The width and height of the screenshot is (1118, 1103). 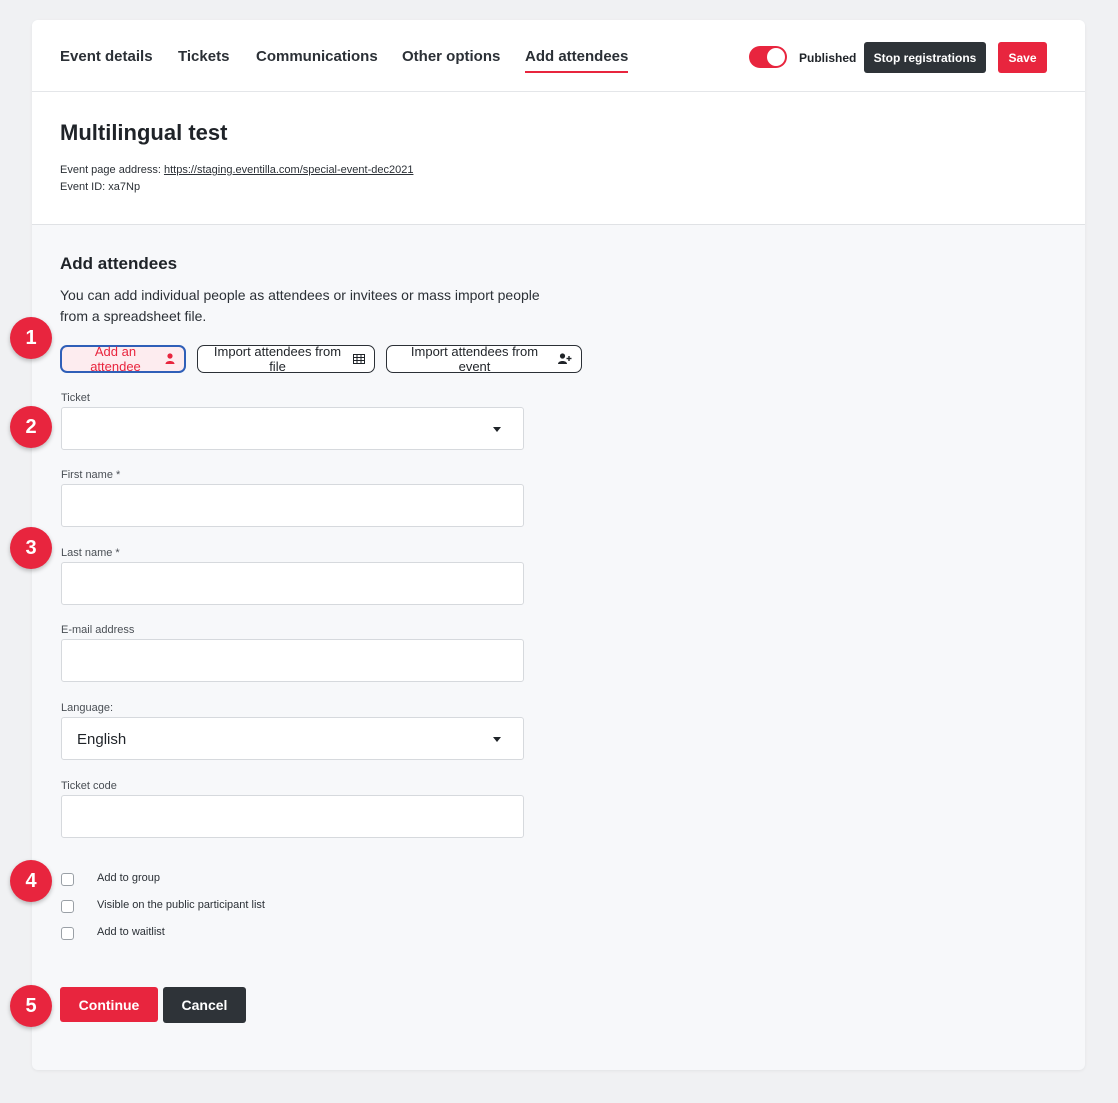 I want to click on add-attendee-button: Add an attendee, so click(x=123, y=359).